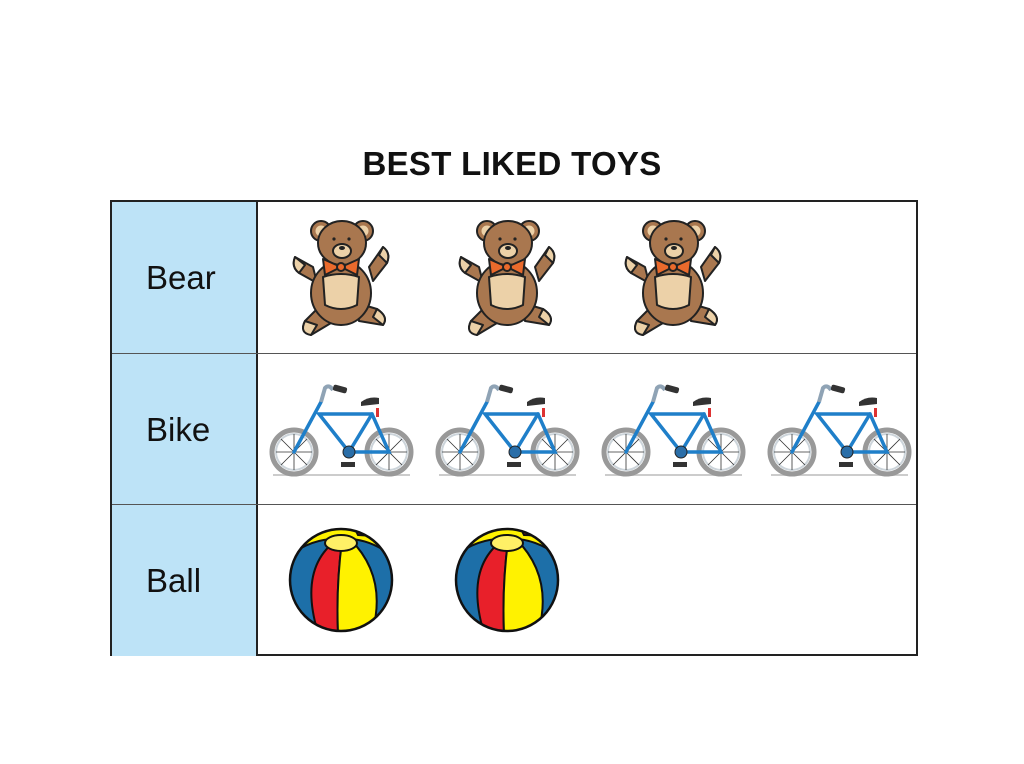 Image resolution: width=1024 pixels, height=764 pixels. I want to click on category-label: Bike, so click(185, 429).